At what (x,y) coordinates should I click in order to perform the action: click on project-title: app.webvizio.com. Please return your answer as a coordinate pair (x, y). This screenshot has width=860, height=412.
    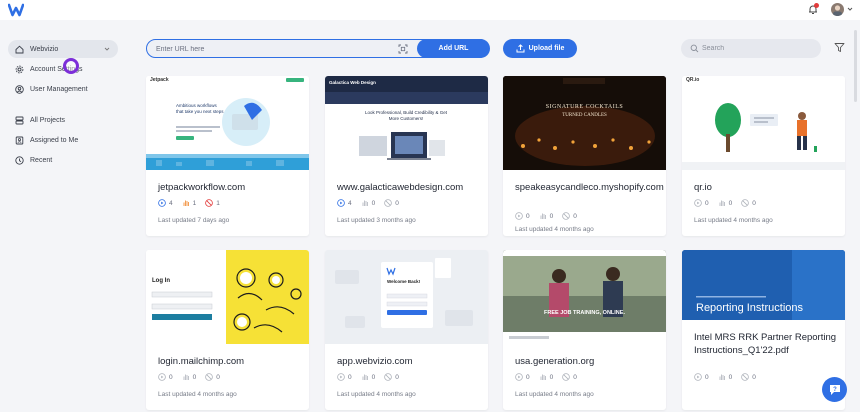
    Looking at the image, I should click on (375, 361).